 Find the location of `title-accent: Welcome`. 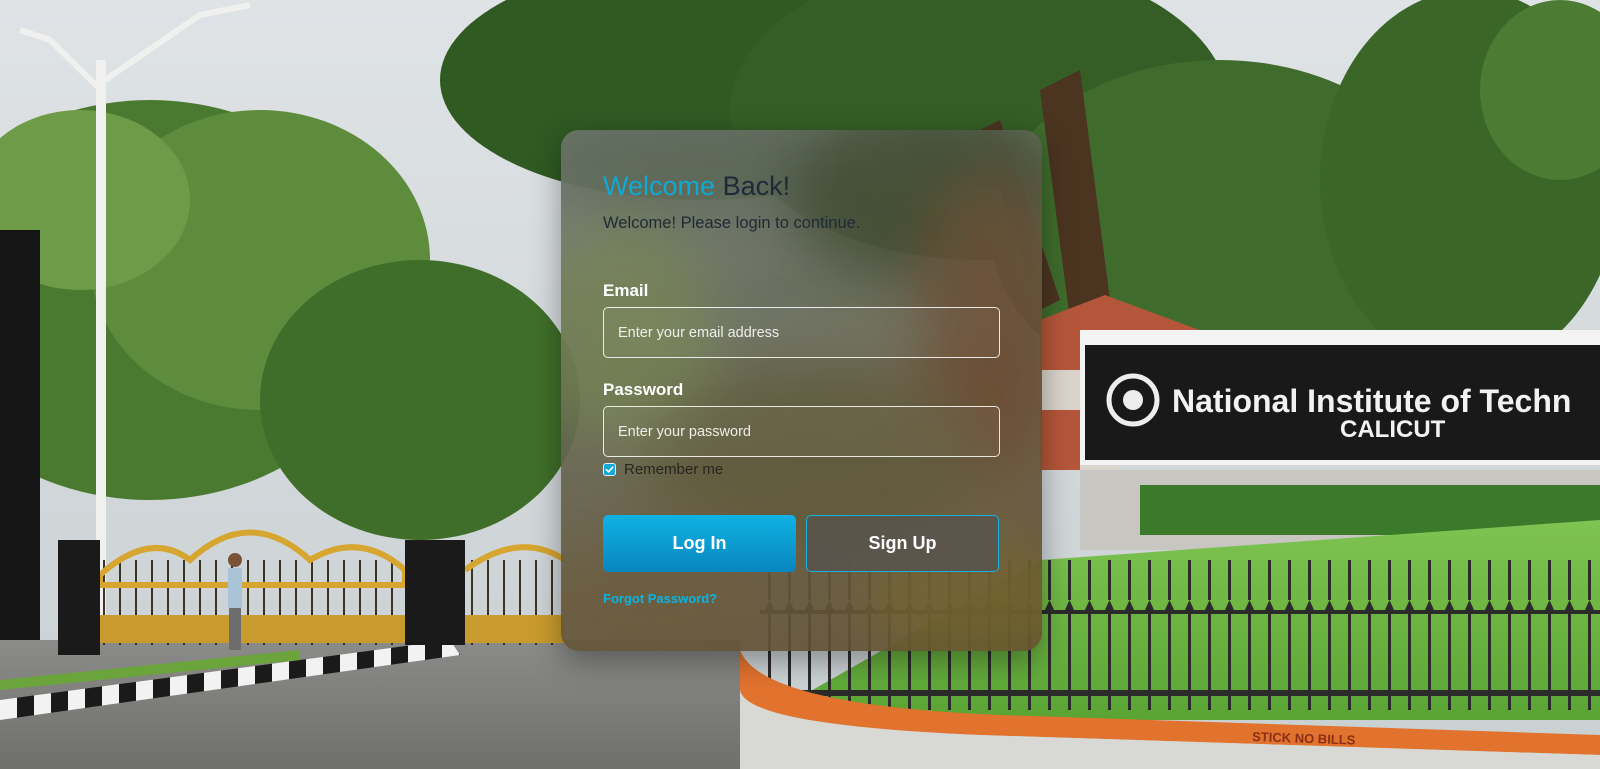

title-accent: Welcome is located at coordinates (659, 186).